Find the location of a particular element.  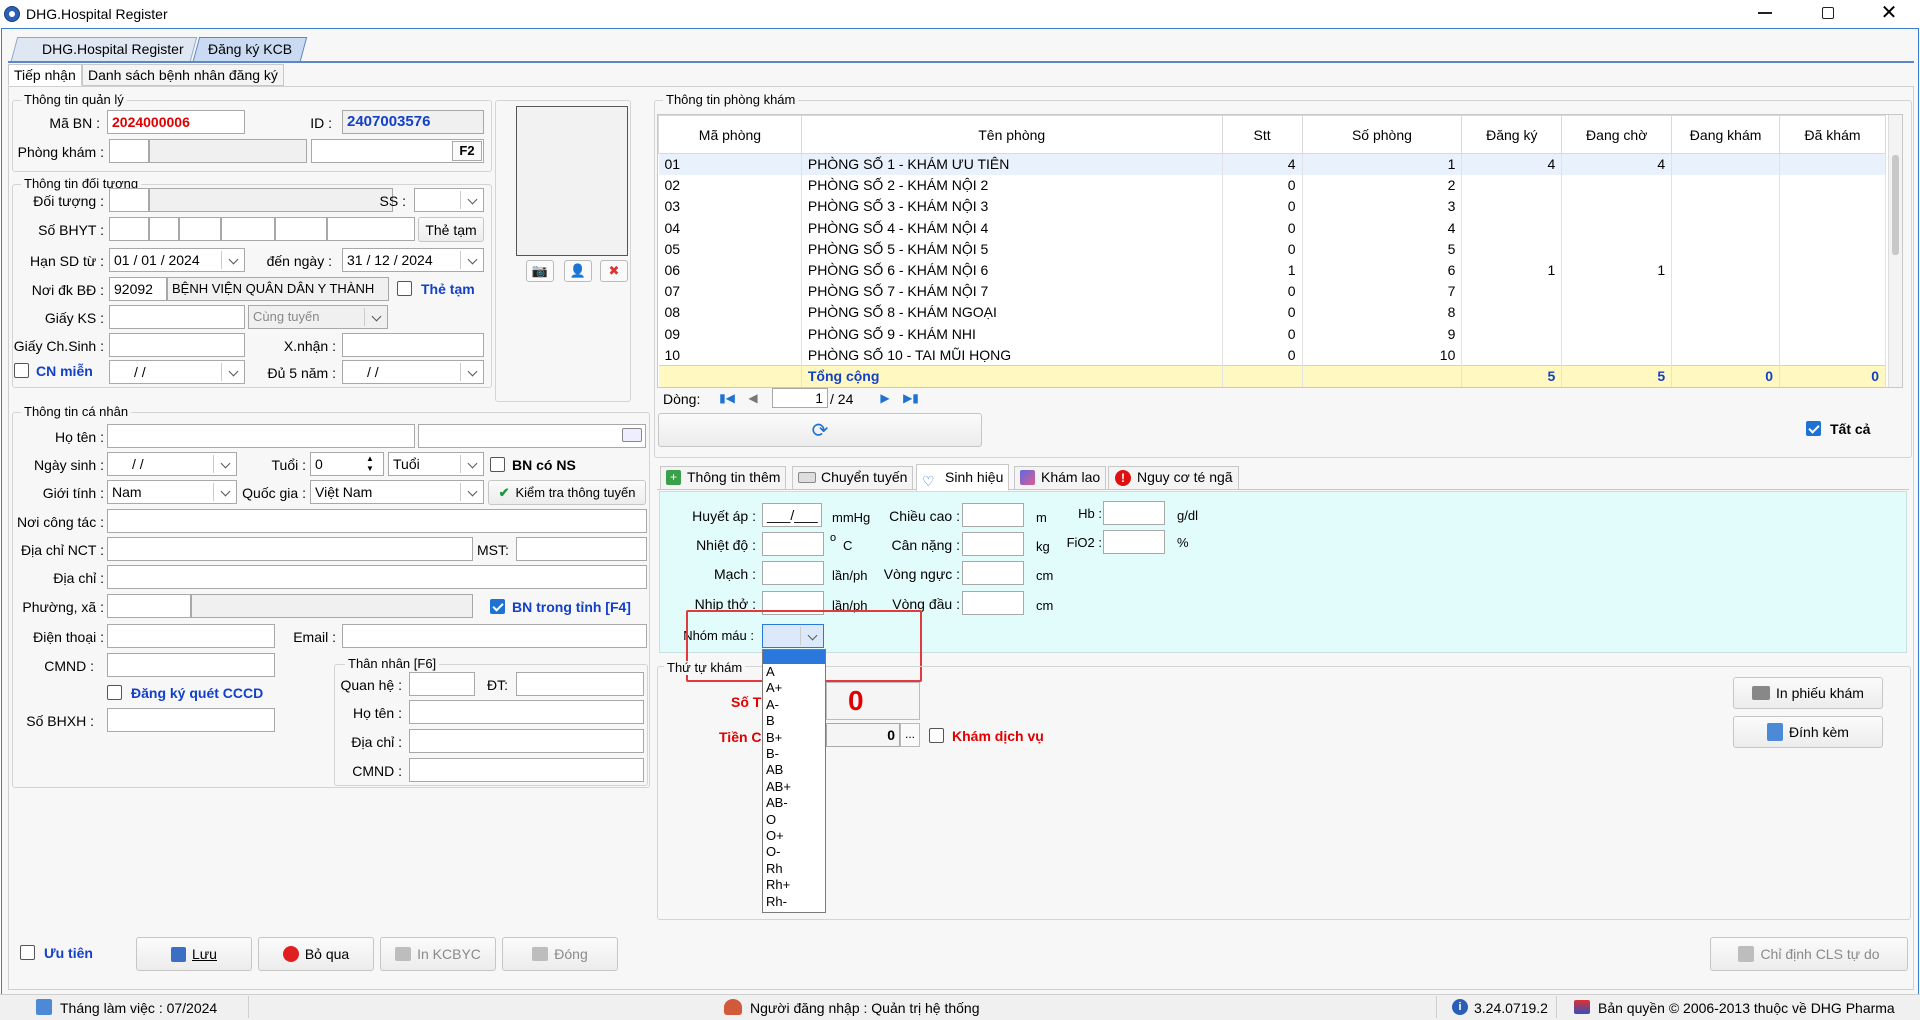

bn-co-ns-checkbox is located at coordinates (497, 464).